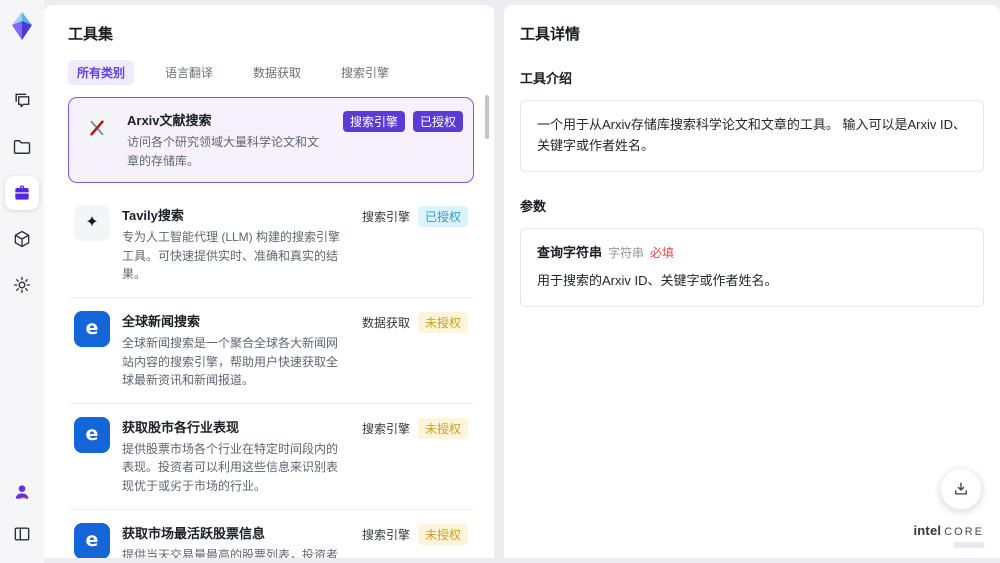  What do you see at coordinates (752, 253) in the screenshot?
I see `param-header: 查询字符串 字符串 必填` at bounding box center [752, 253].